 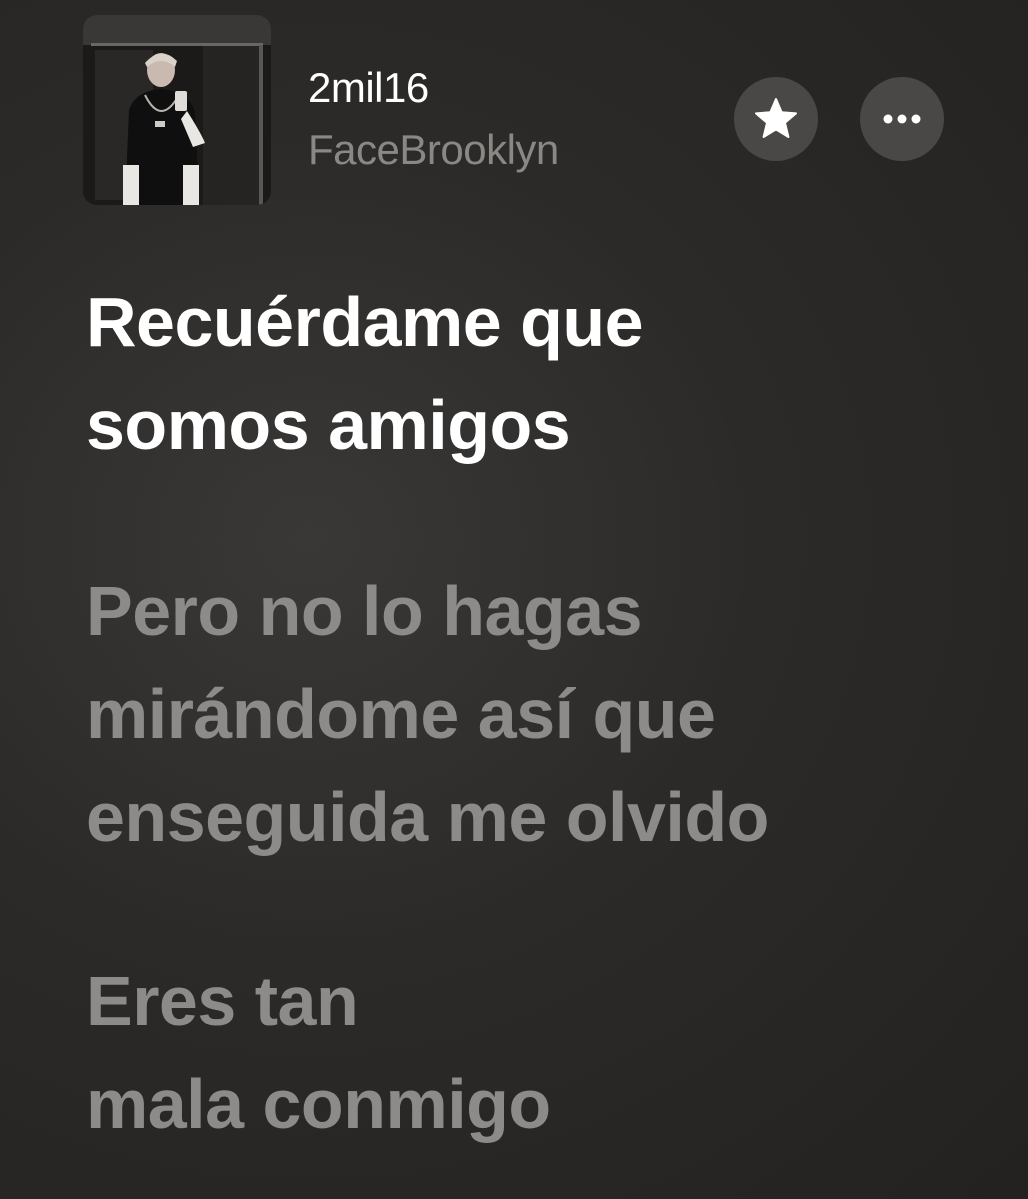 I want to click on lyric-line: enseguida me olvido, so click(x=427, y=817).